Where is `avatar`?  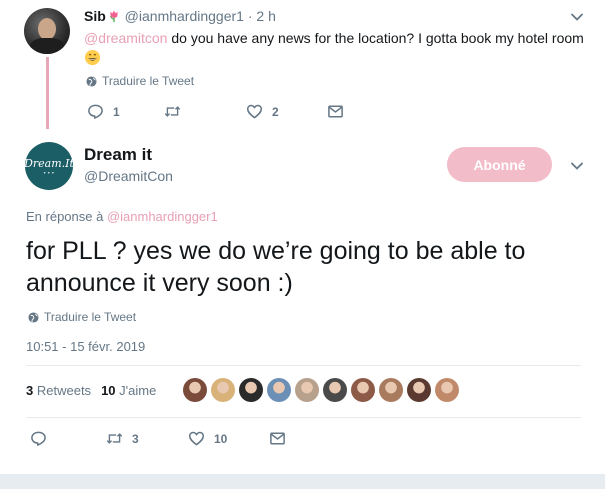
avatar is located at coordinates (47, 31).